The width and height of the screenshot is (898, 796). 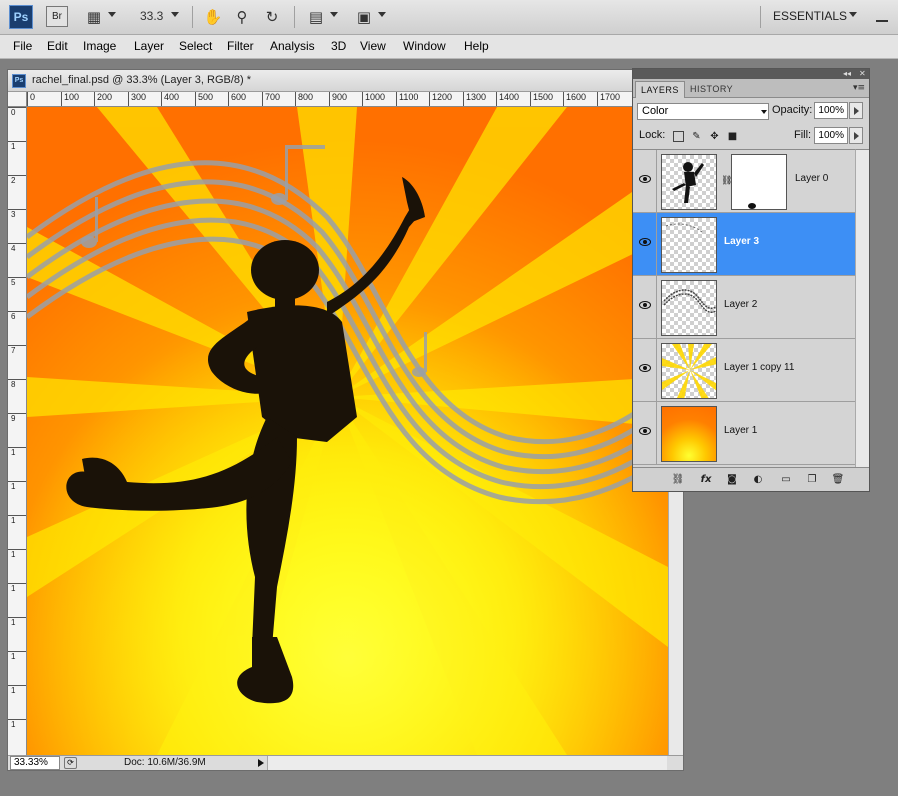 What do you see at coordinates (751, 74) in the screenshot?
I see `panel-title-bar: ◂◂ ✕` at bounding box center [751, 74].